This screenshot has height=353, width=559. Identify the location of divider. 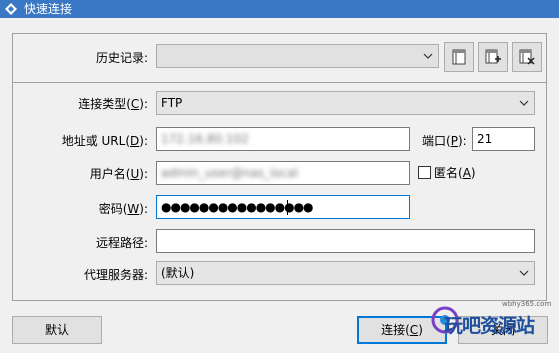
(279, 82).